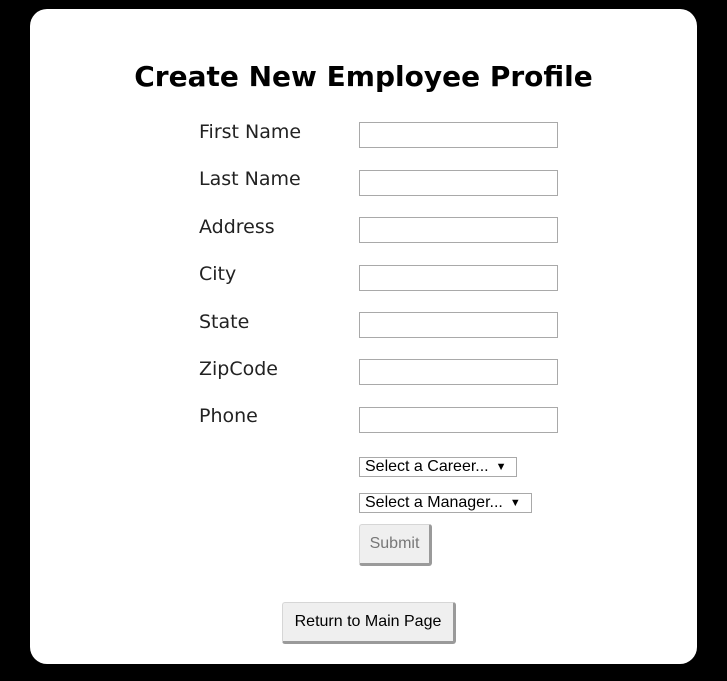 Image resolution: width=727 pixels, height=681 pixels. I want to click on state-label: State, so click(224, 322).